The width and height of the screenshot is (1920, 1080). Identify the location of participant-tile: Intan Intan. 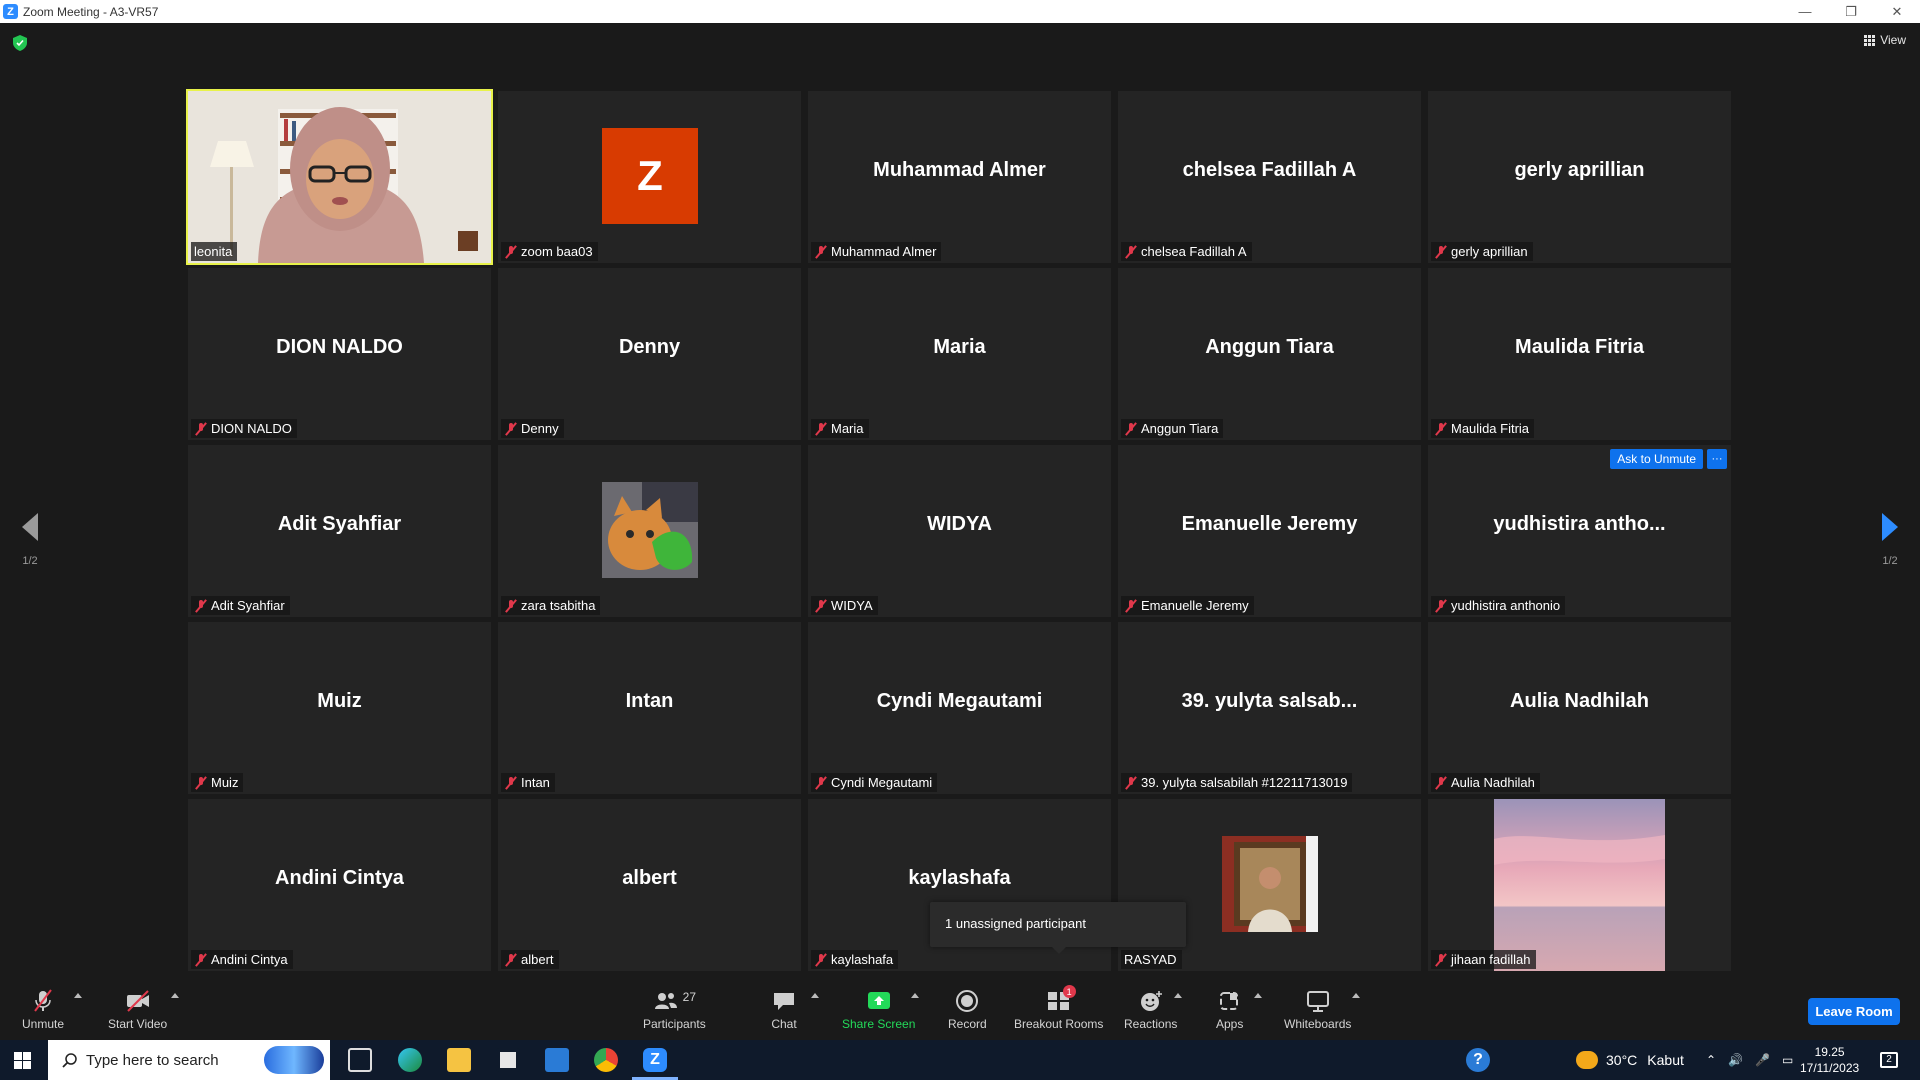
(649, 708).